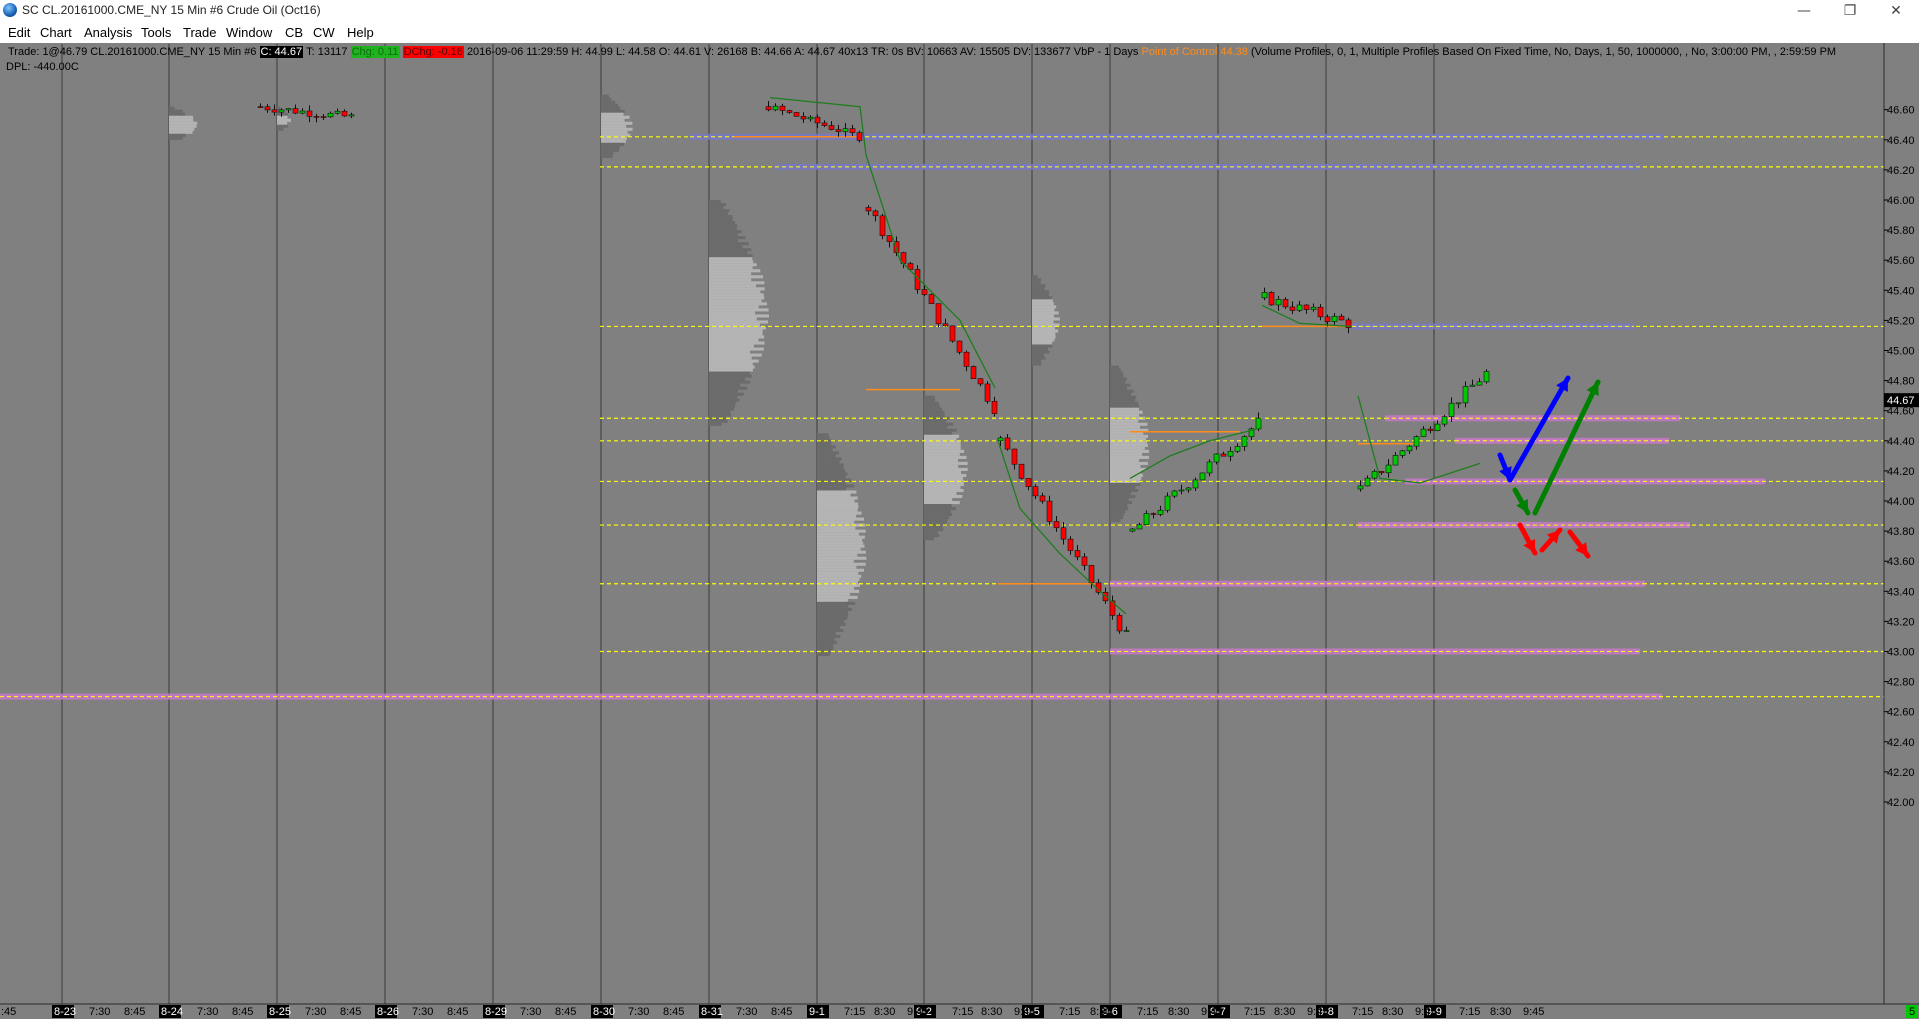  What do you see at coordinates (56, 32) in the screenshot?
I see `menu-chart: Chart` at bounding box center [56, 32].